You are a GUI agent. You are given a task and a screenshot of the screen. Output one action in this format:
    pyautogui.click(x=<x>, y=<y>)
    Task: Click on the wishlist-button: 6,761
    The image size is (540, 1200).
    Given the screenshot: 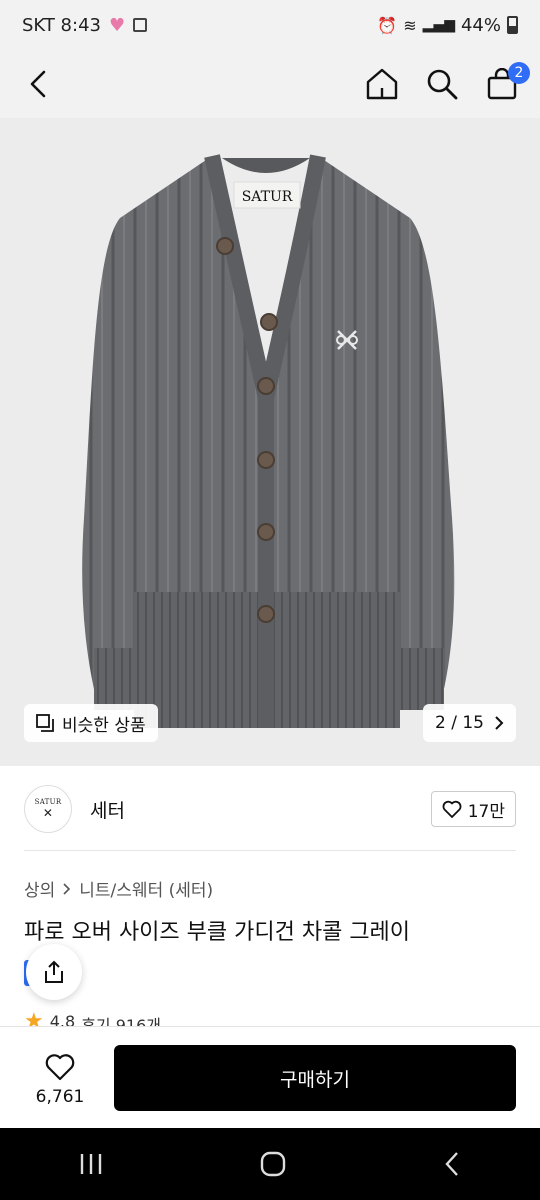 What is the action you would take?
    pyautogui.click(x=60, y=1080)
    